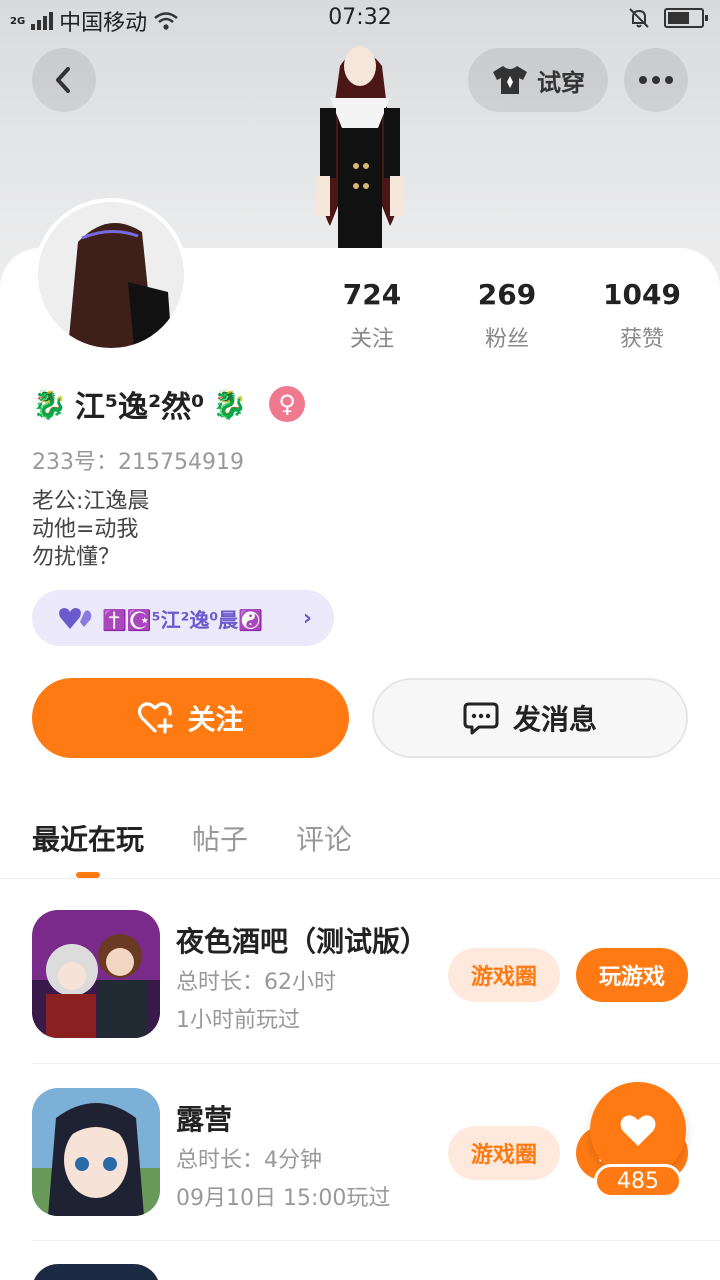  I want to click on like-count: 485, so click(638, 1181).